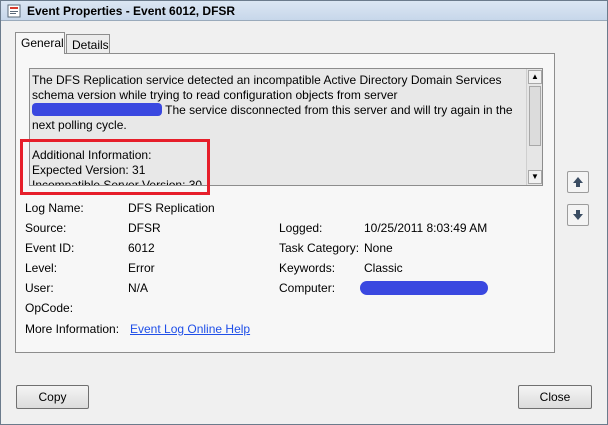 The image size is (608, 425). I want to click on event-id-label: Event ID:, so click(50, 248).